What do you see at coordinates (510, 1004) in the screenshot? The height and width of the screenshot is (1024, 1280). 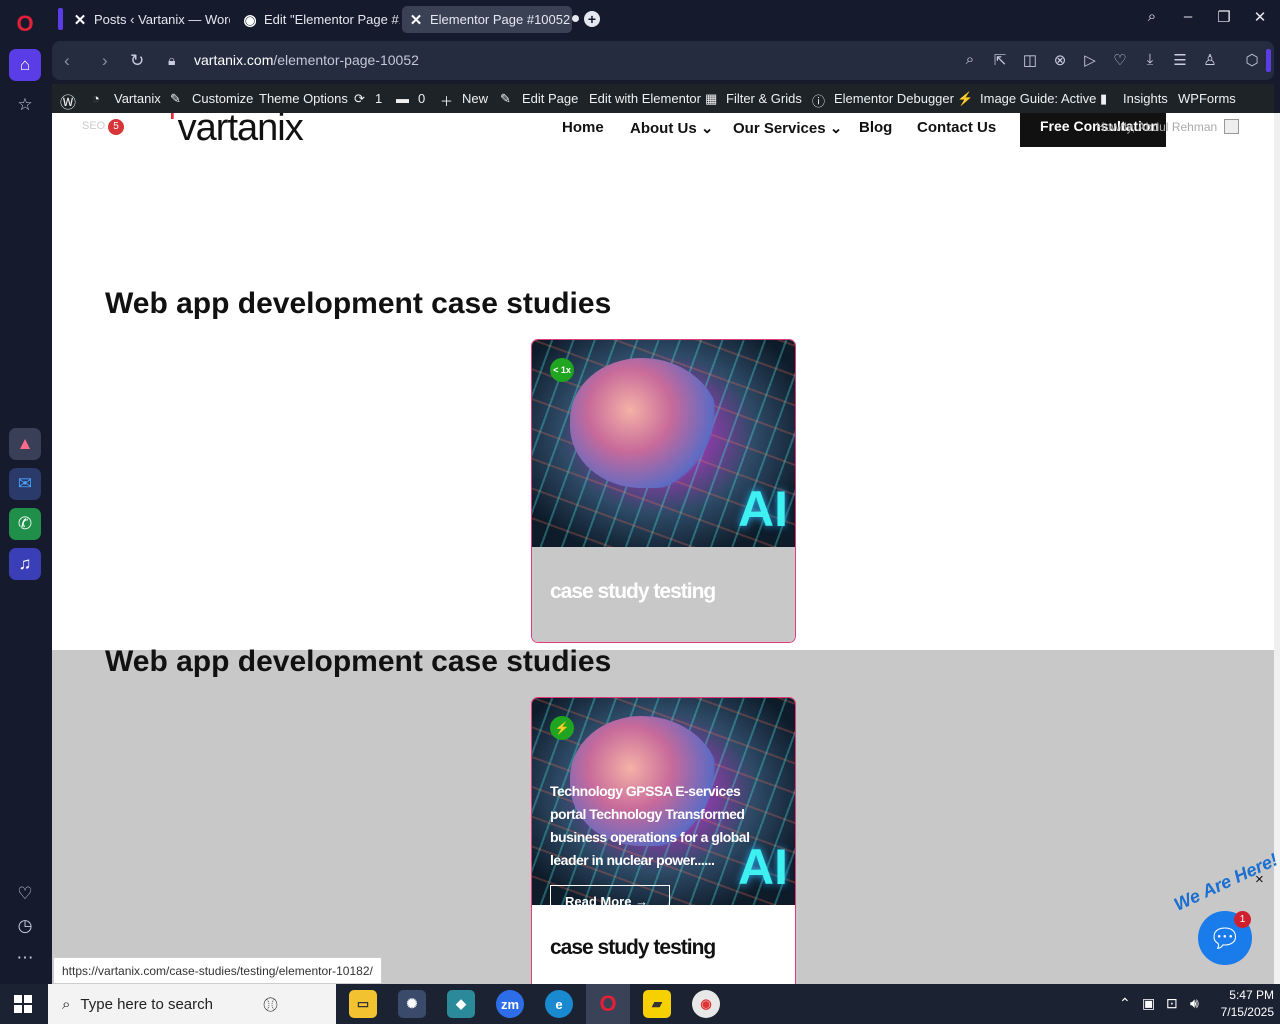 I see `zoom-icon: zm` at bounding box center [510, 1004].